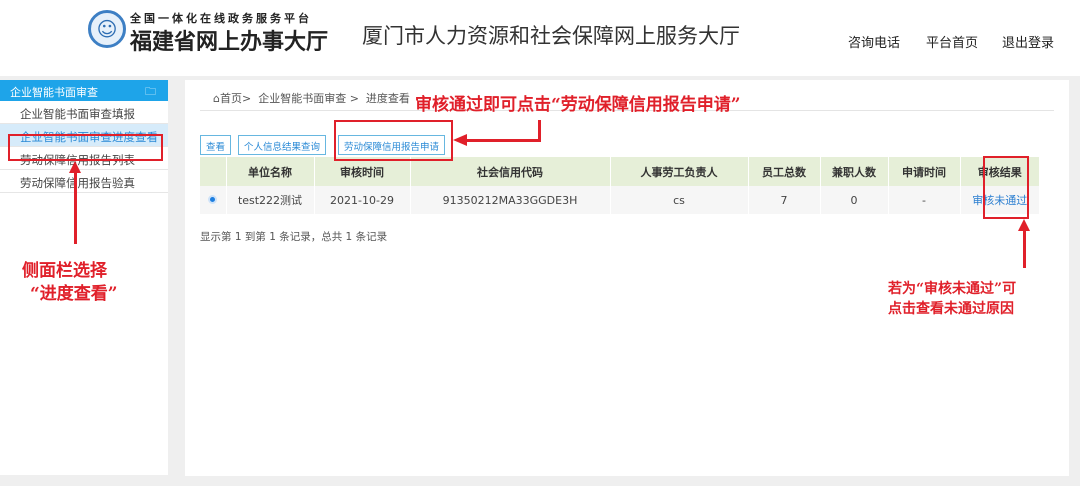 This screenshot has width=1080, height=486. What do you see at coordinates (952, 289) in the screenshot?
I see `annotation-right-1: 若为“审核未通过”可` at bounding box center [952, 289].